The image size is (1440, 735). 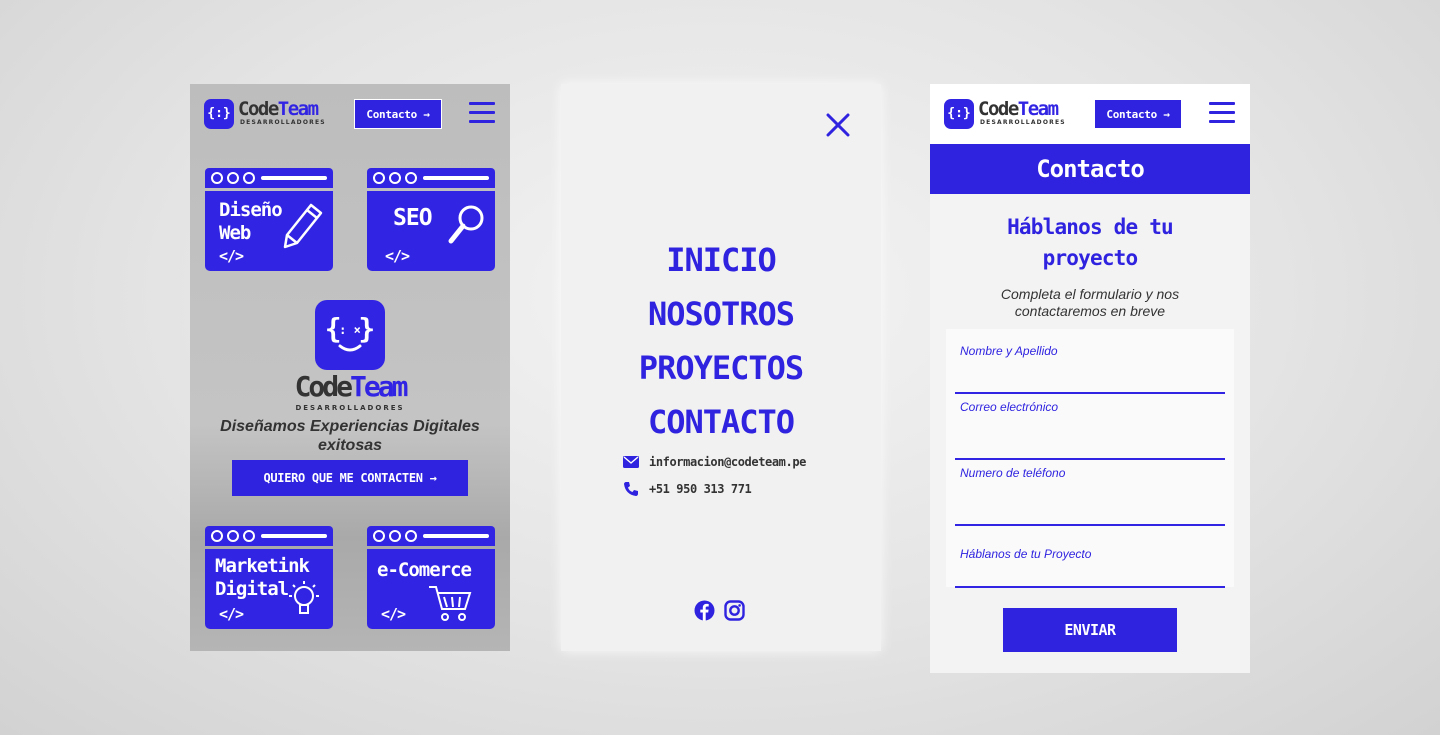 What do you see at coordinates (350, 408) in the screenshot?
I see `hero-subtitle: DESARROLLADORES` at bounding box center [350, 408].